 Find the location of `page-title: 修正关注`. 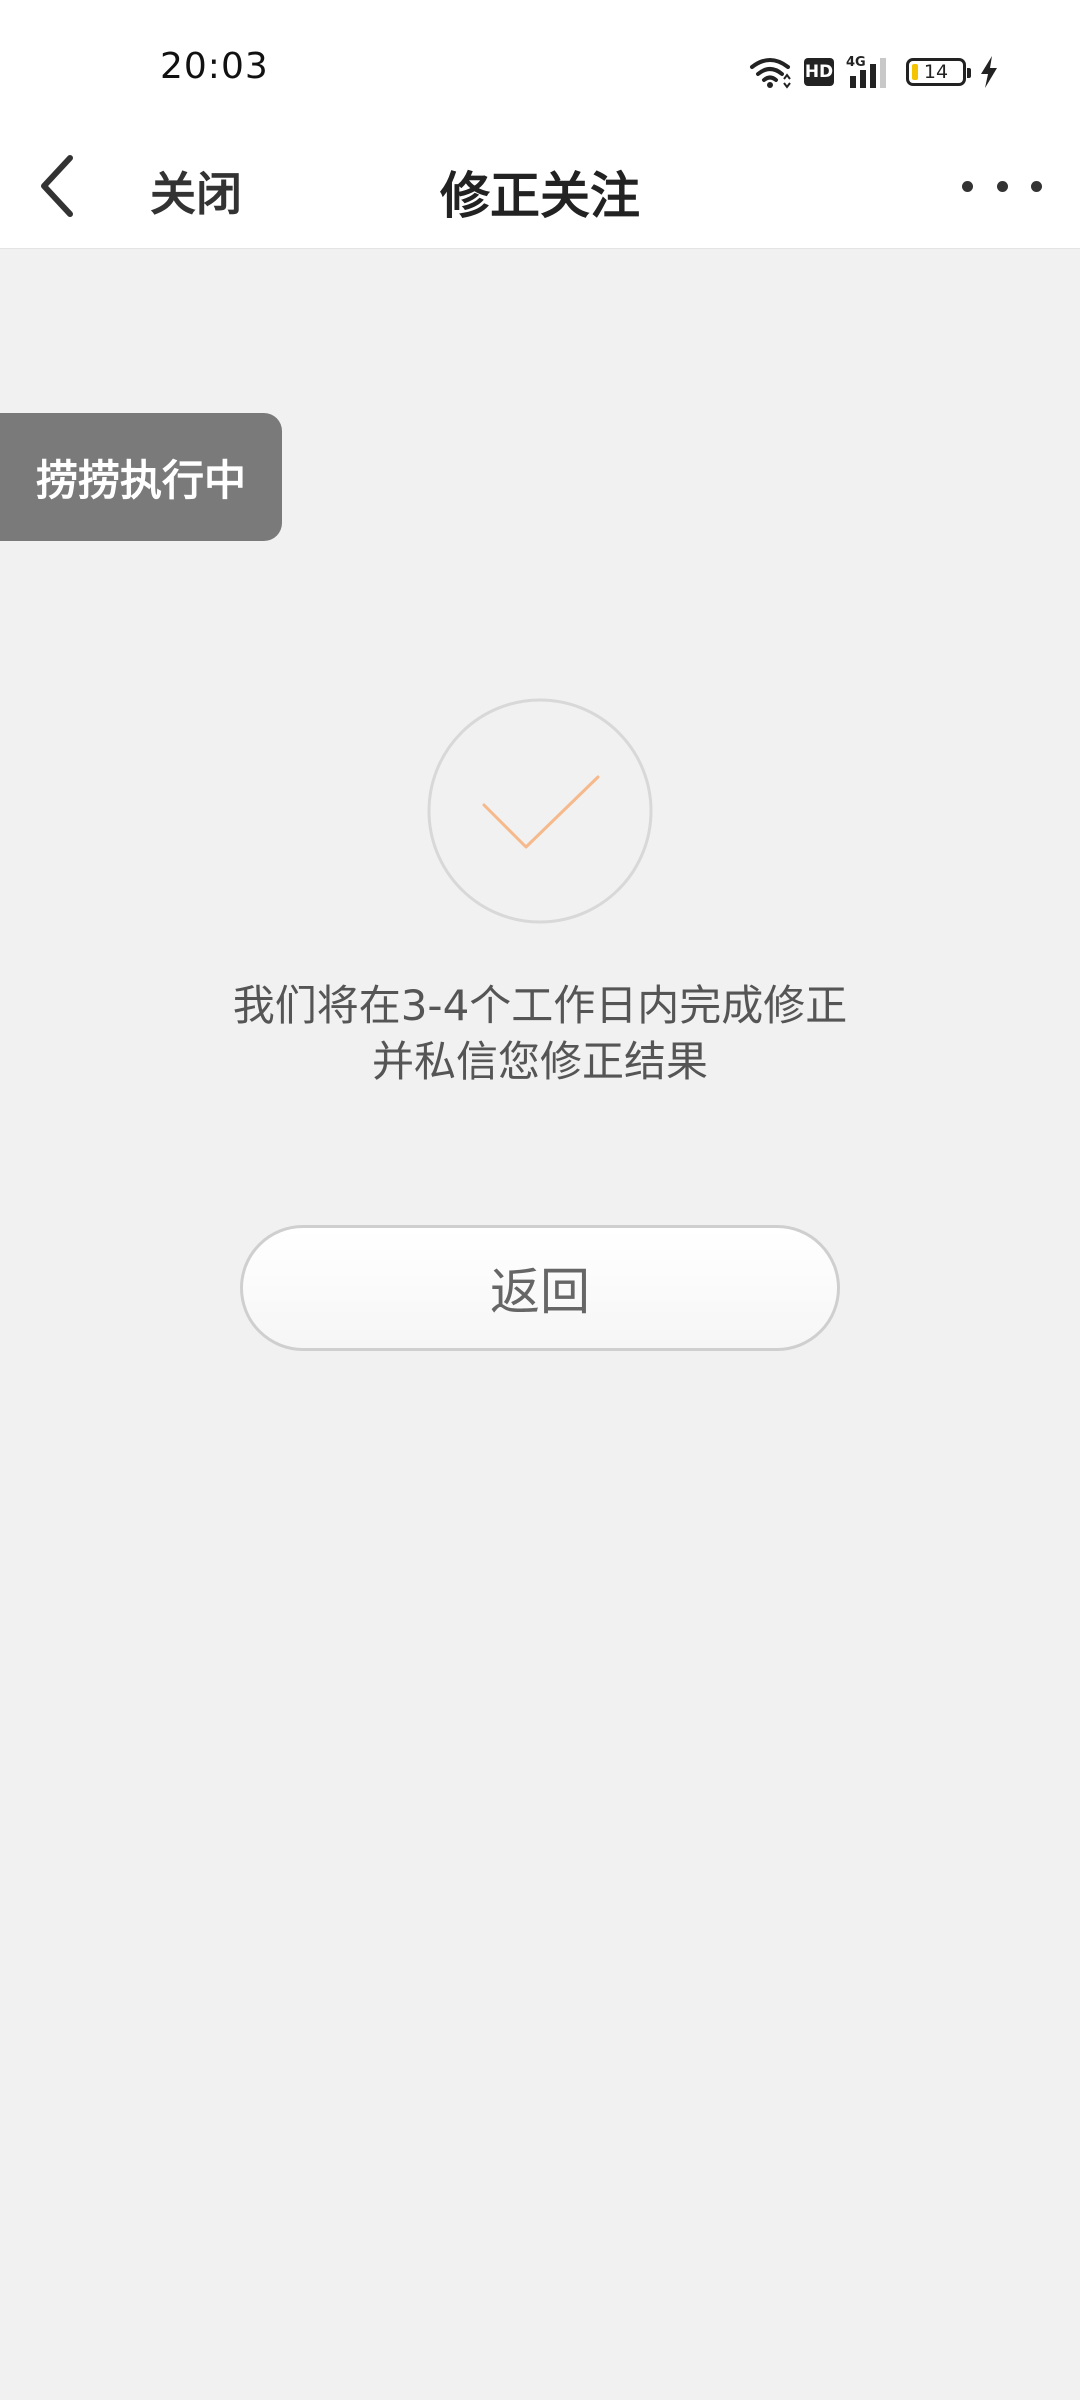

page-title: 修正关注 is located at coordinates (540, 196).